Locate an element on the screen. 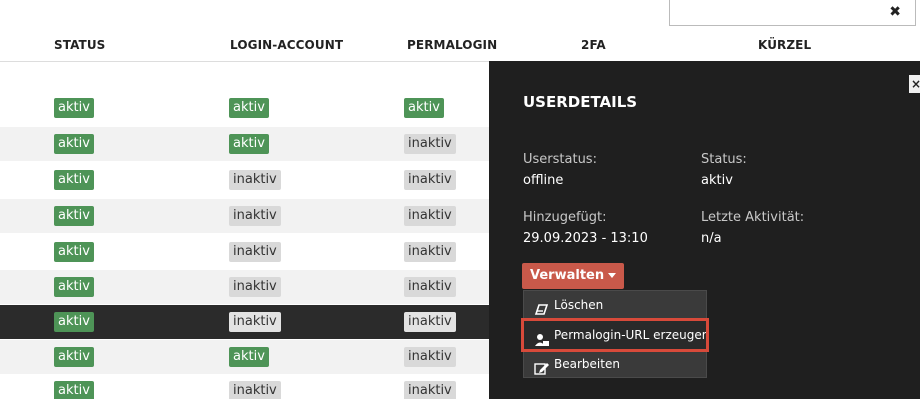  caret-down-icon is located at coordinates (612, 275).